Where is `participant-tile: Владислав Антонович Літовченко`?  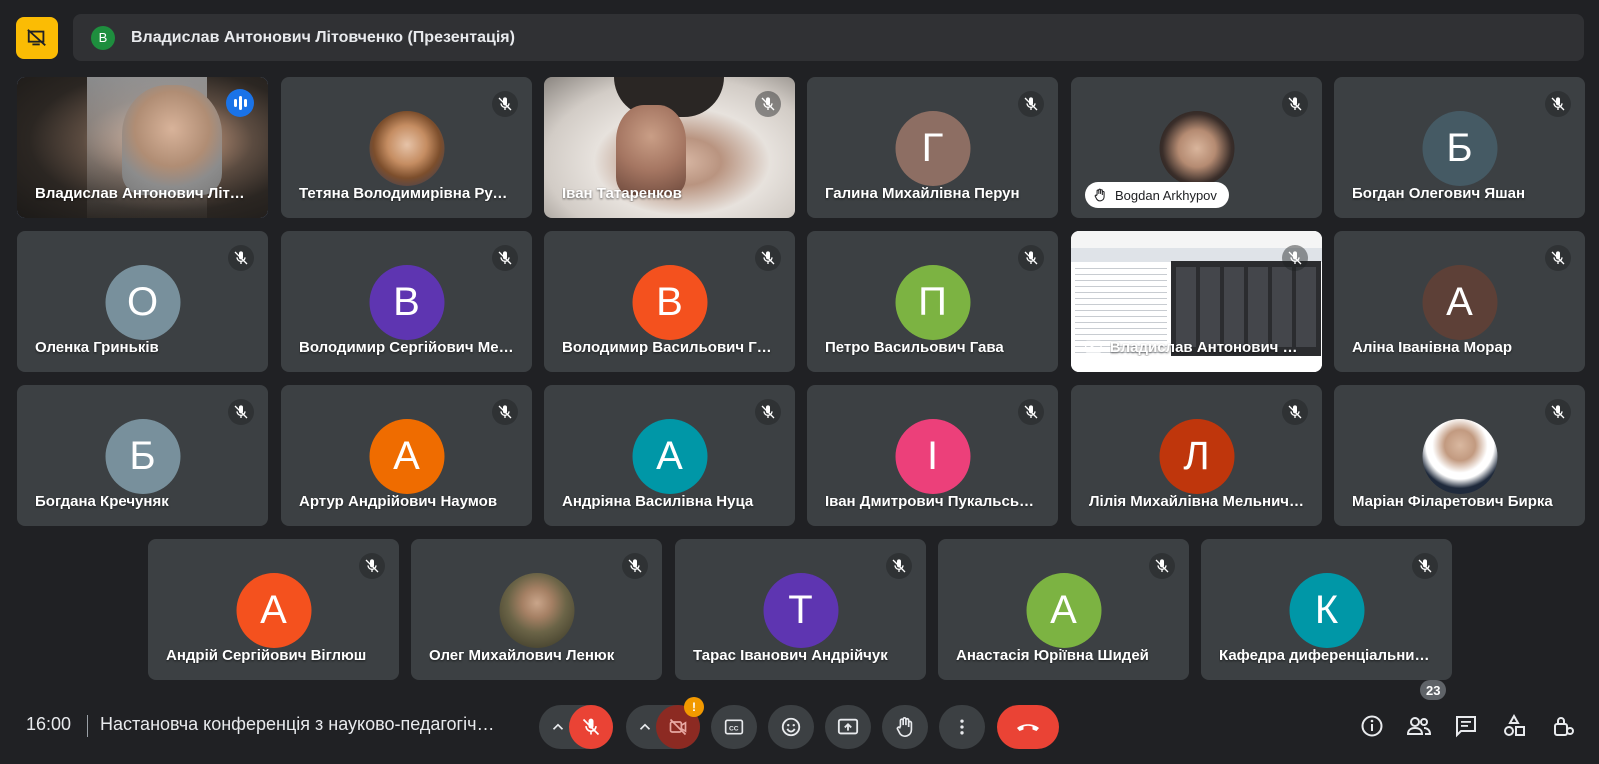 participant-tile: Владислав Антонович Літовченко is located at coordinates (142, 147).